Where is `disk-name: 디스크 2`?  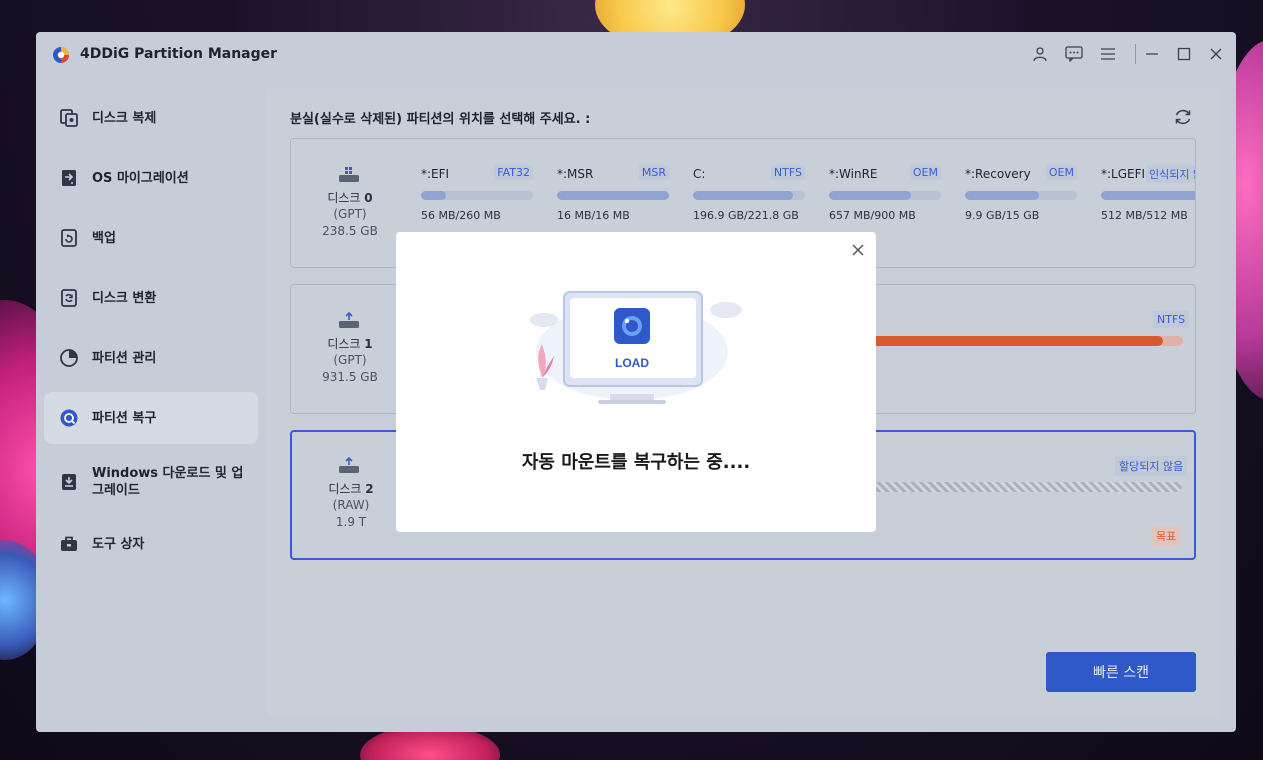
disk-name: 디스크 2 is located at coordinates (351, 489).